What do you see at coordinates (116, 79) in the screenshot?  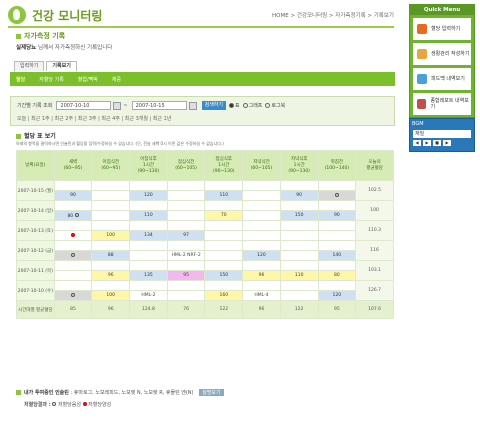 I see `subnav-weight: 체중` at bounding box center [116, 79].